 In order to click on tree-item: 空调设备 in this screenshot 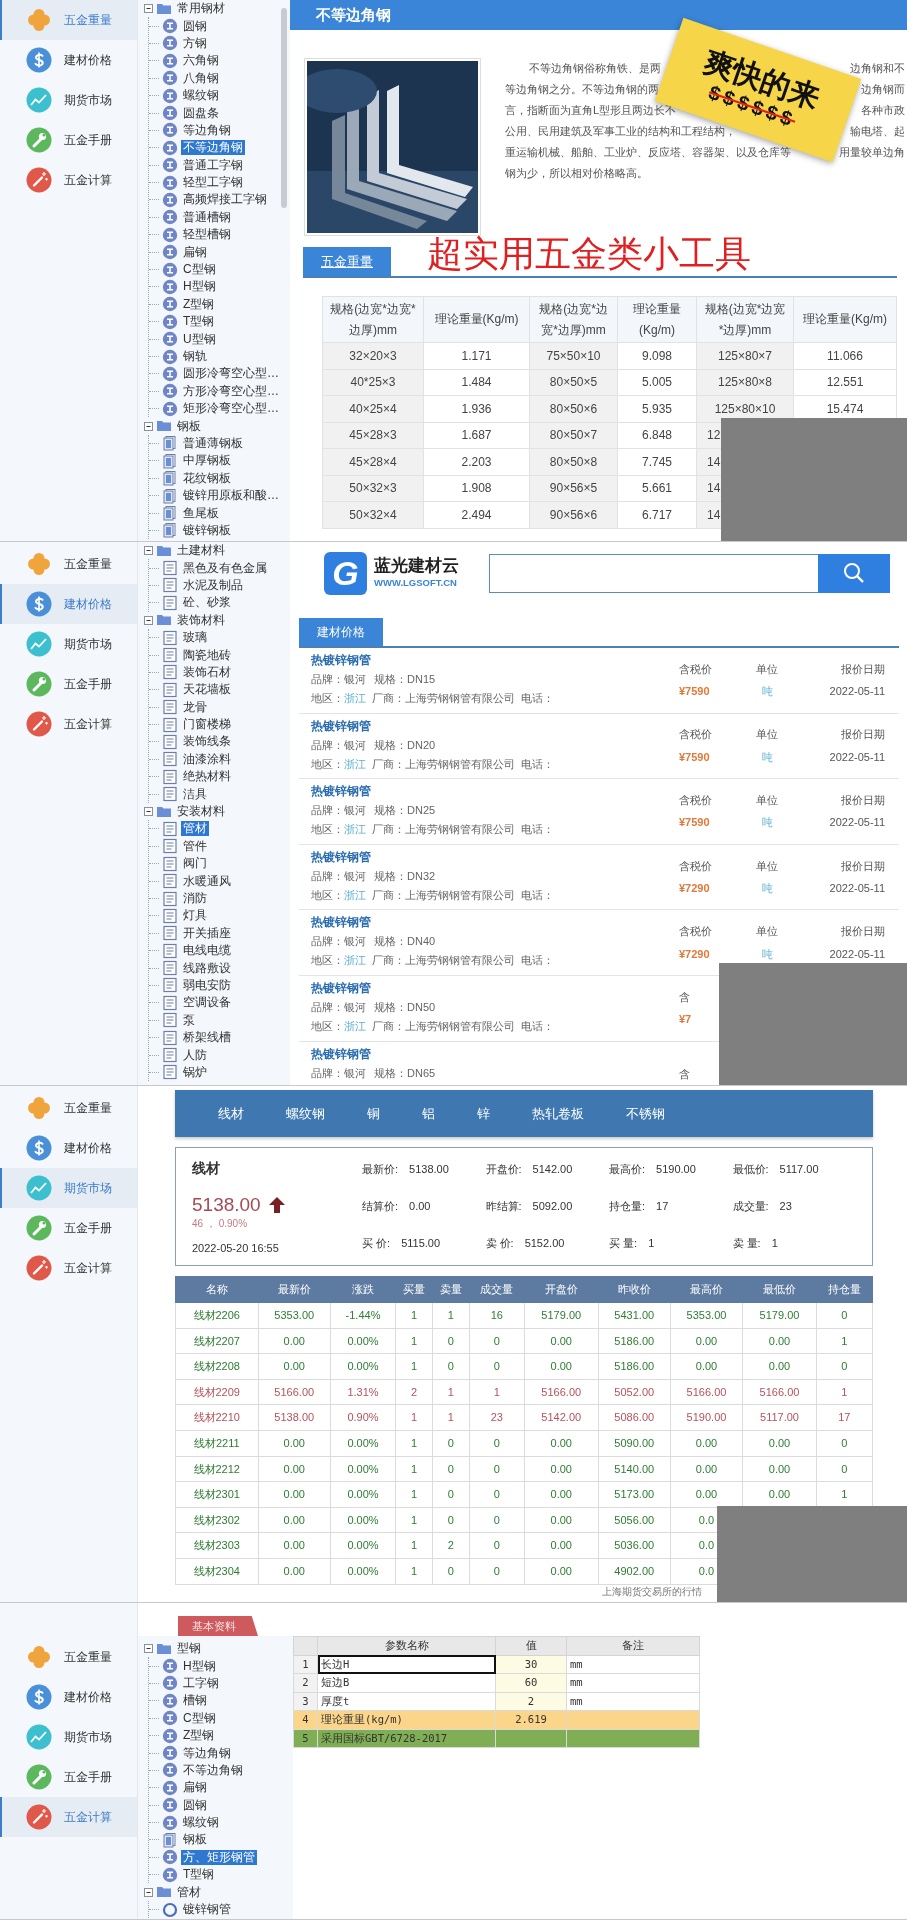, I will do `click(207, 1003)`.